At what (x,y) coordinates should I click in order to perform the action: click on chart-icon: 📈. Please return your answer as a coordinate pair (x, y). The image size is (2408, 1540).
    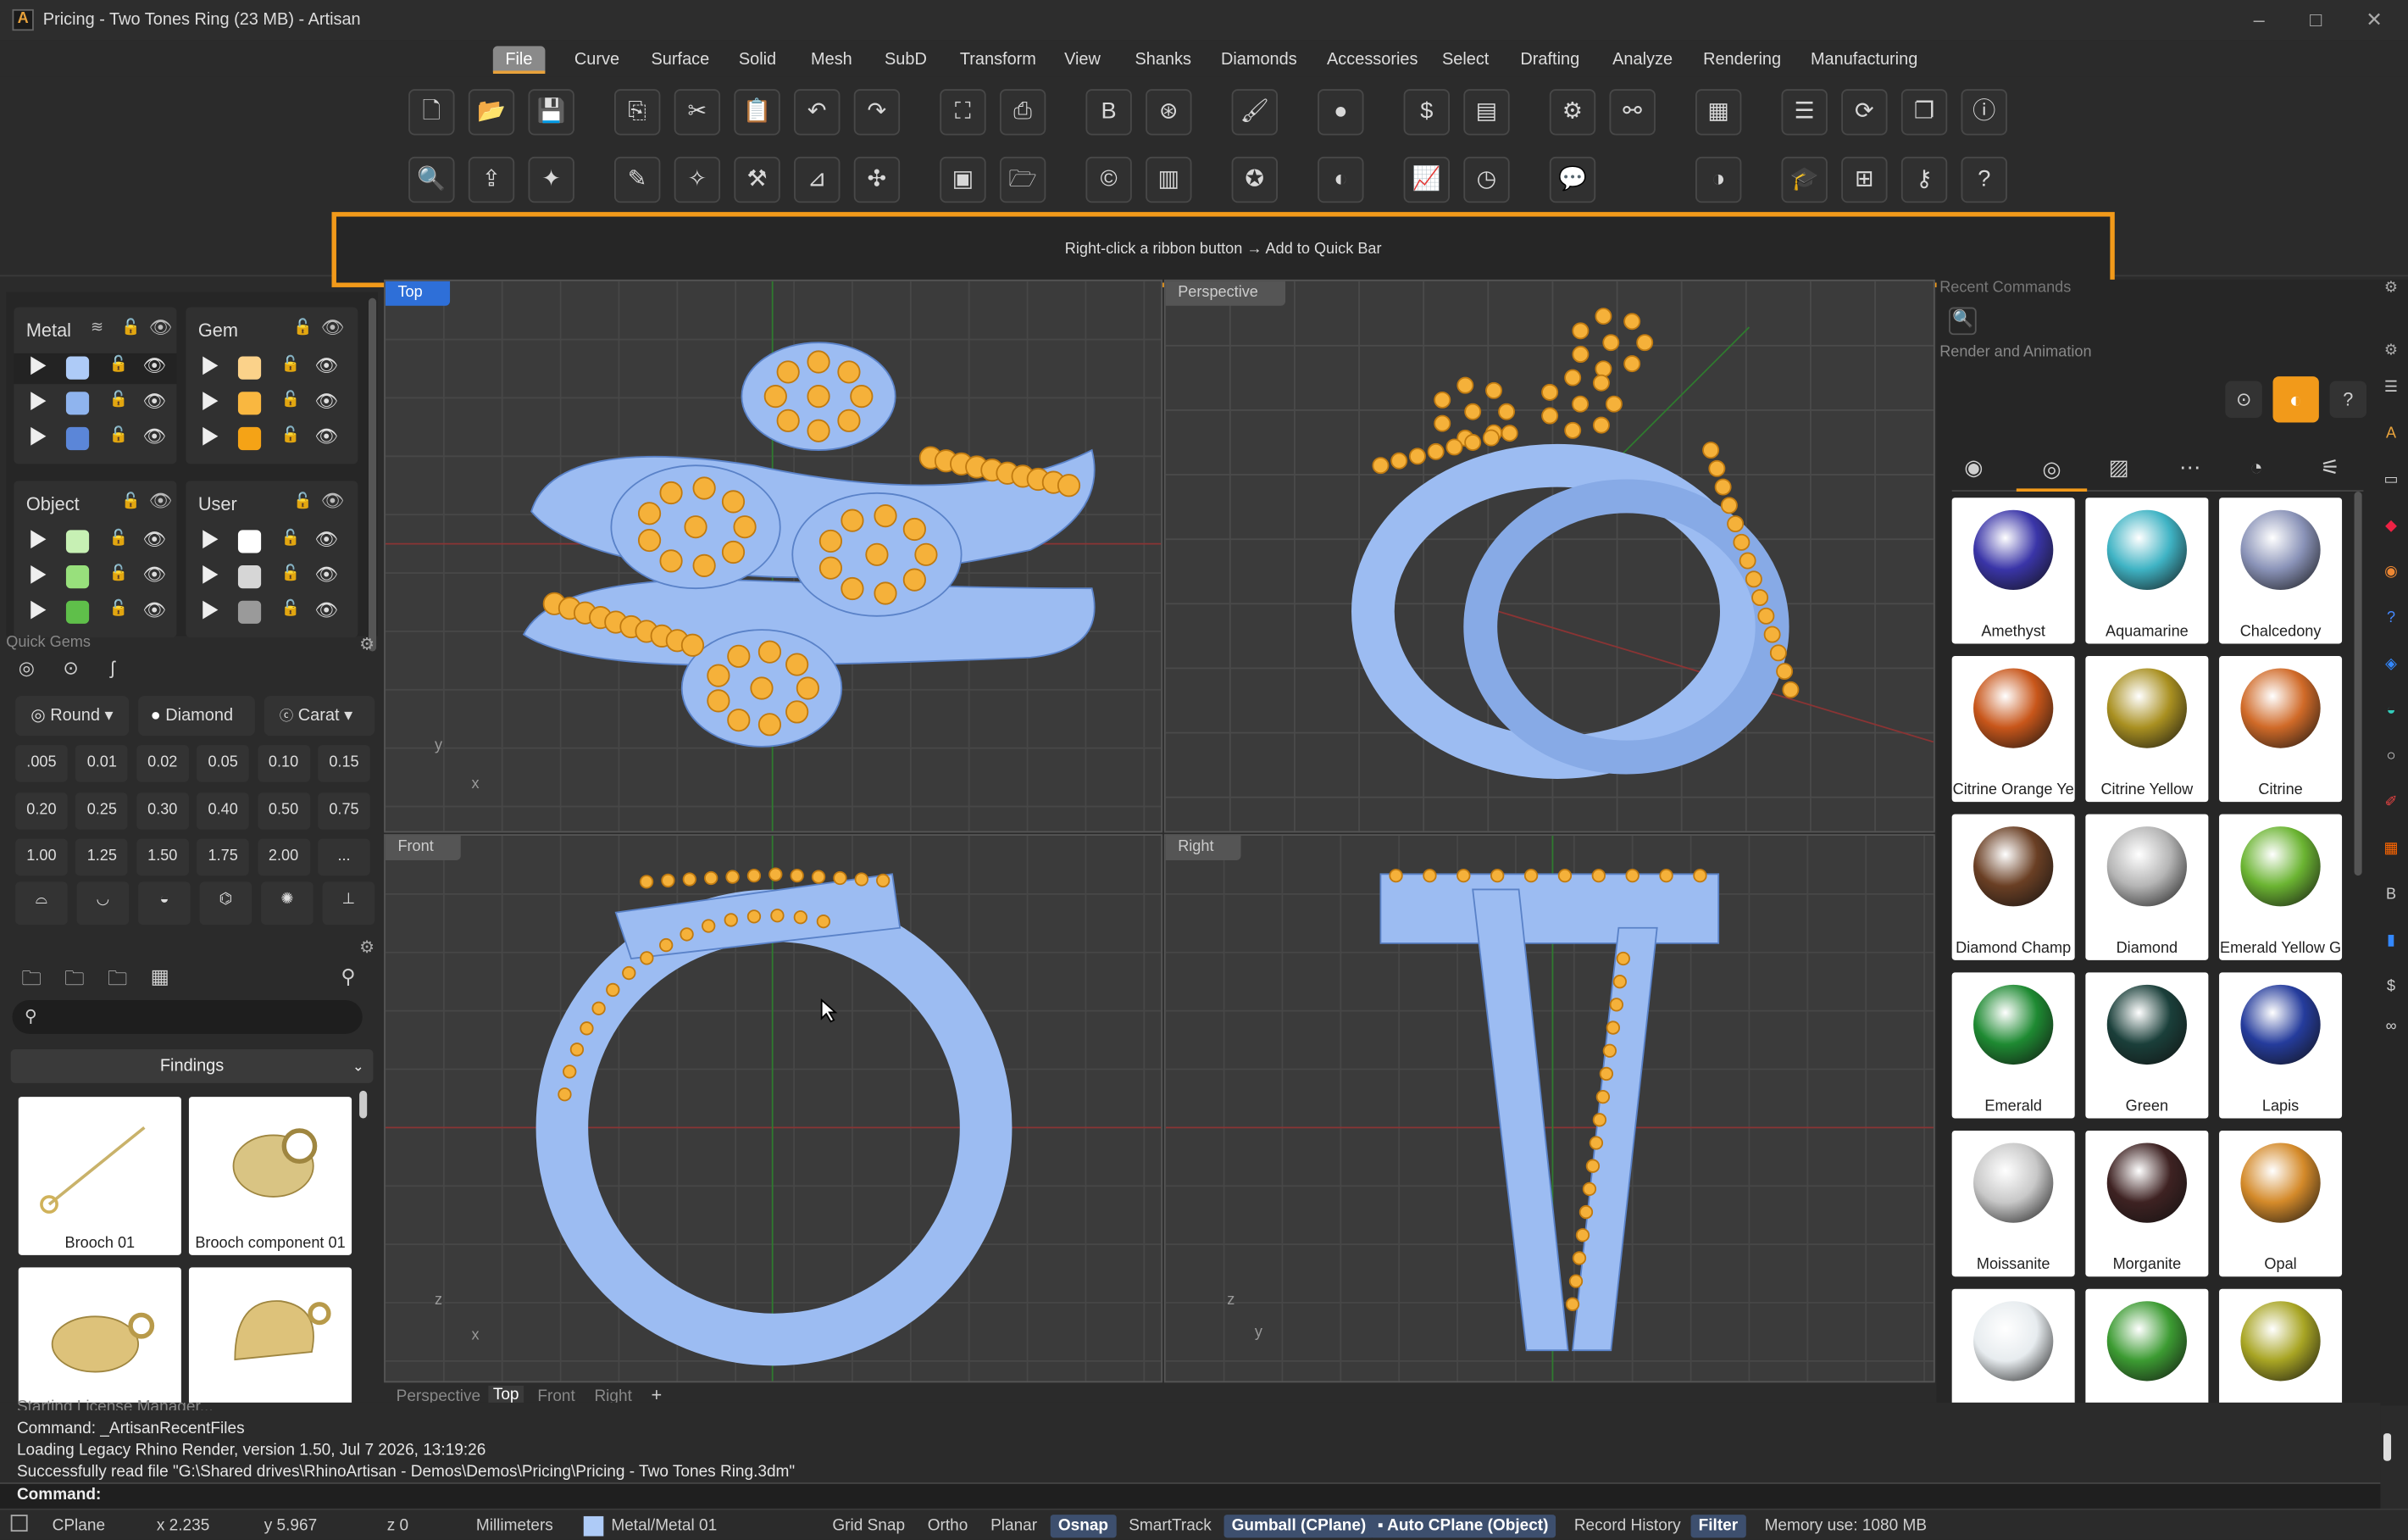
    Looking at the image, I should click on (1427, 179).